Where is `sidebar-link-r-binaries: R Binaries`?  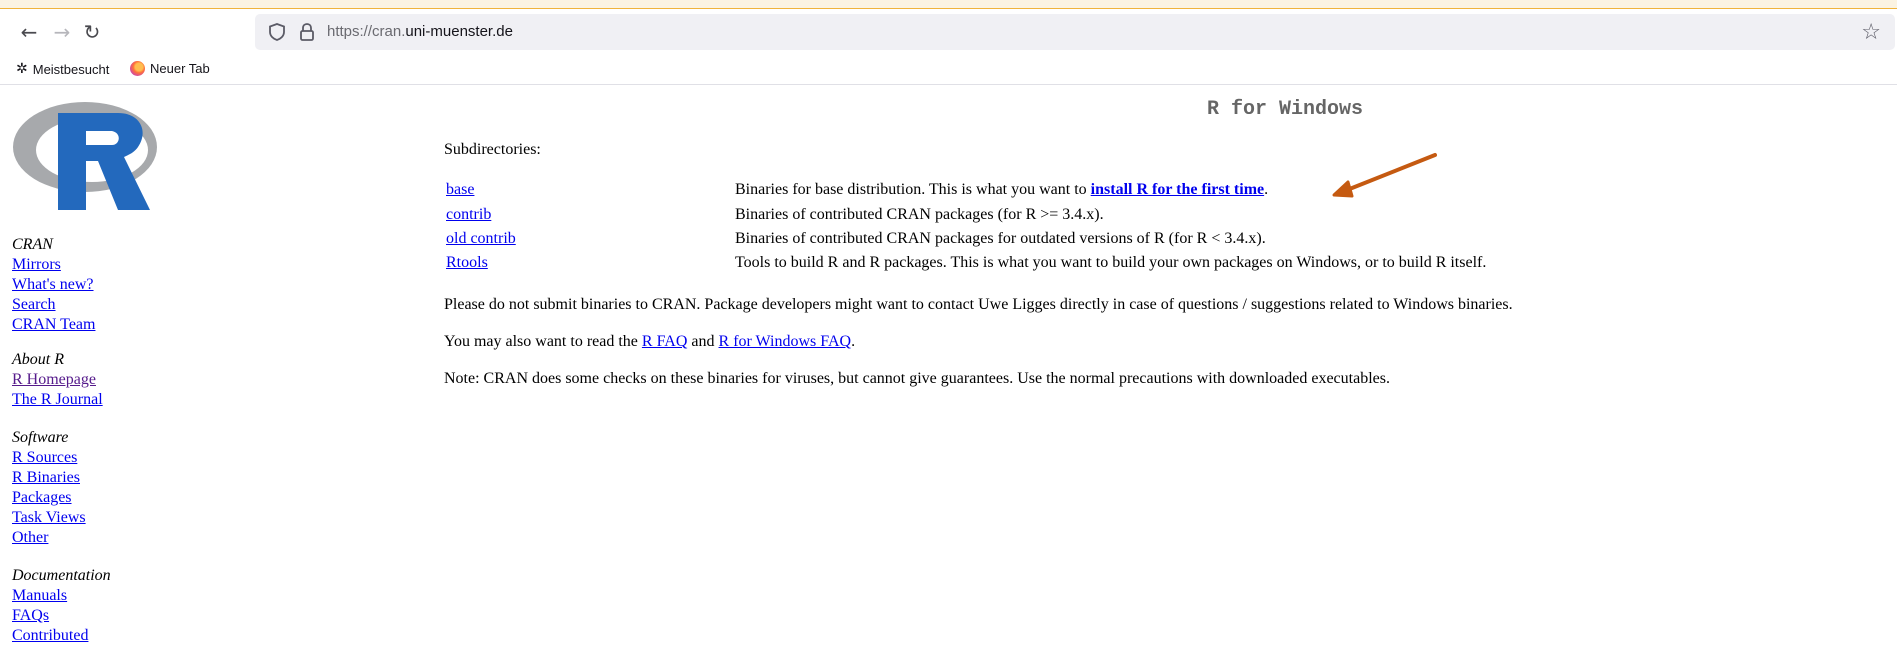 sidebar-link-r-binaries: R Binaries is located at coordinates (49, 478).